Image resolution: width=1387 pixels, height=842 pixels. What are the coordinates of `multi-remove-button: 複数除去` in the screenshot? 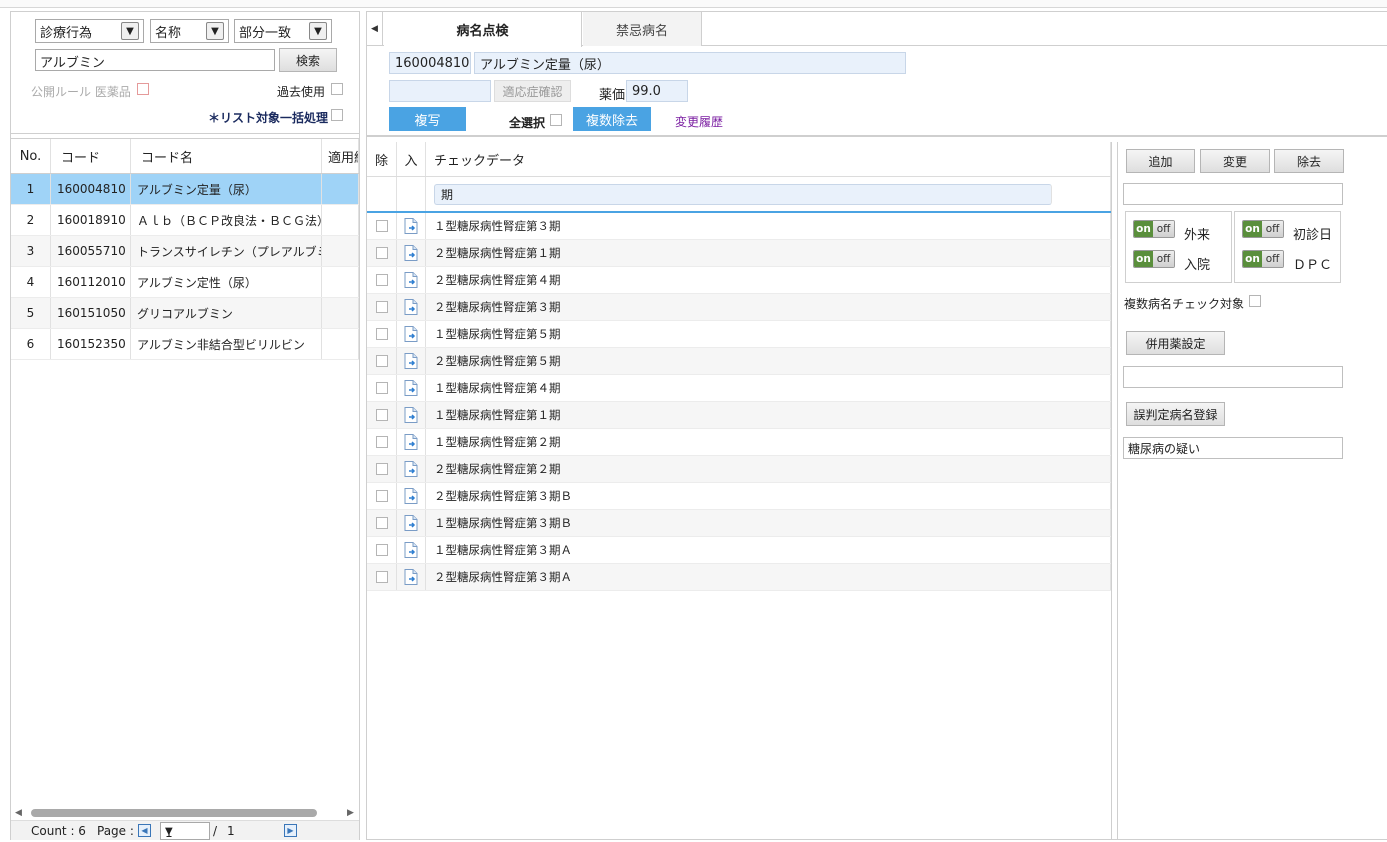 It's located at (612, 119).